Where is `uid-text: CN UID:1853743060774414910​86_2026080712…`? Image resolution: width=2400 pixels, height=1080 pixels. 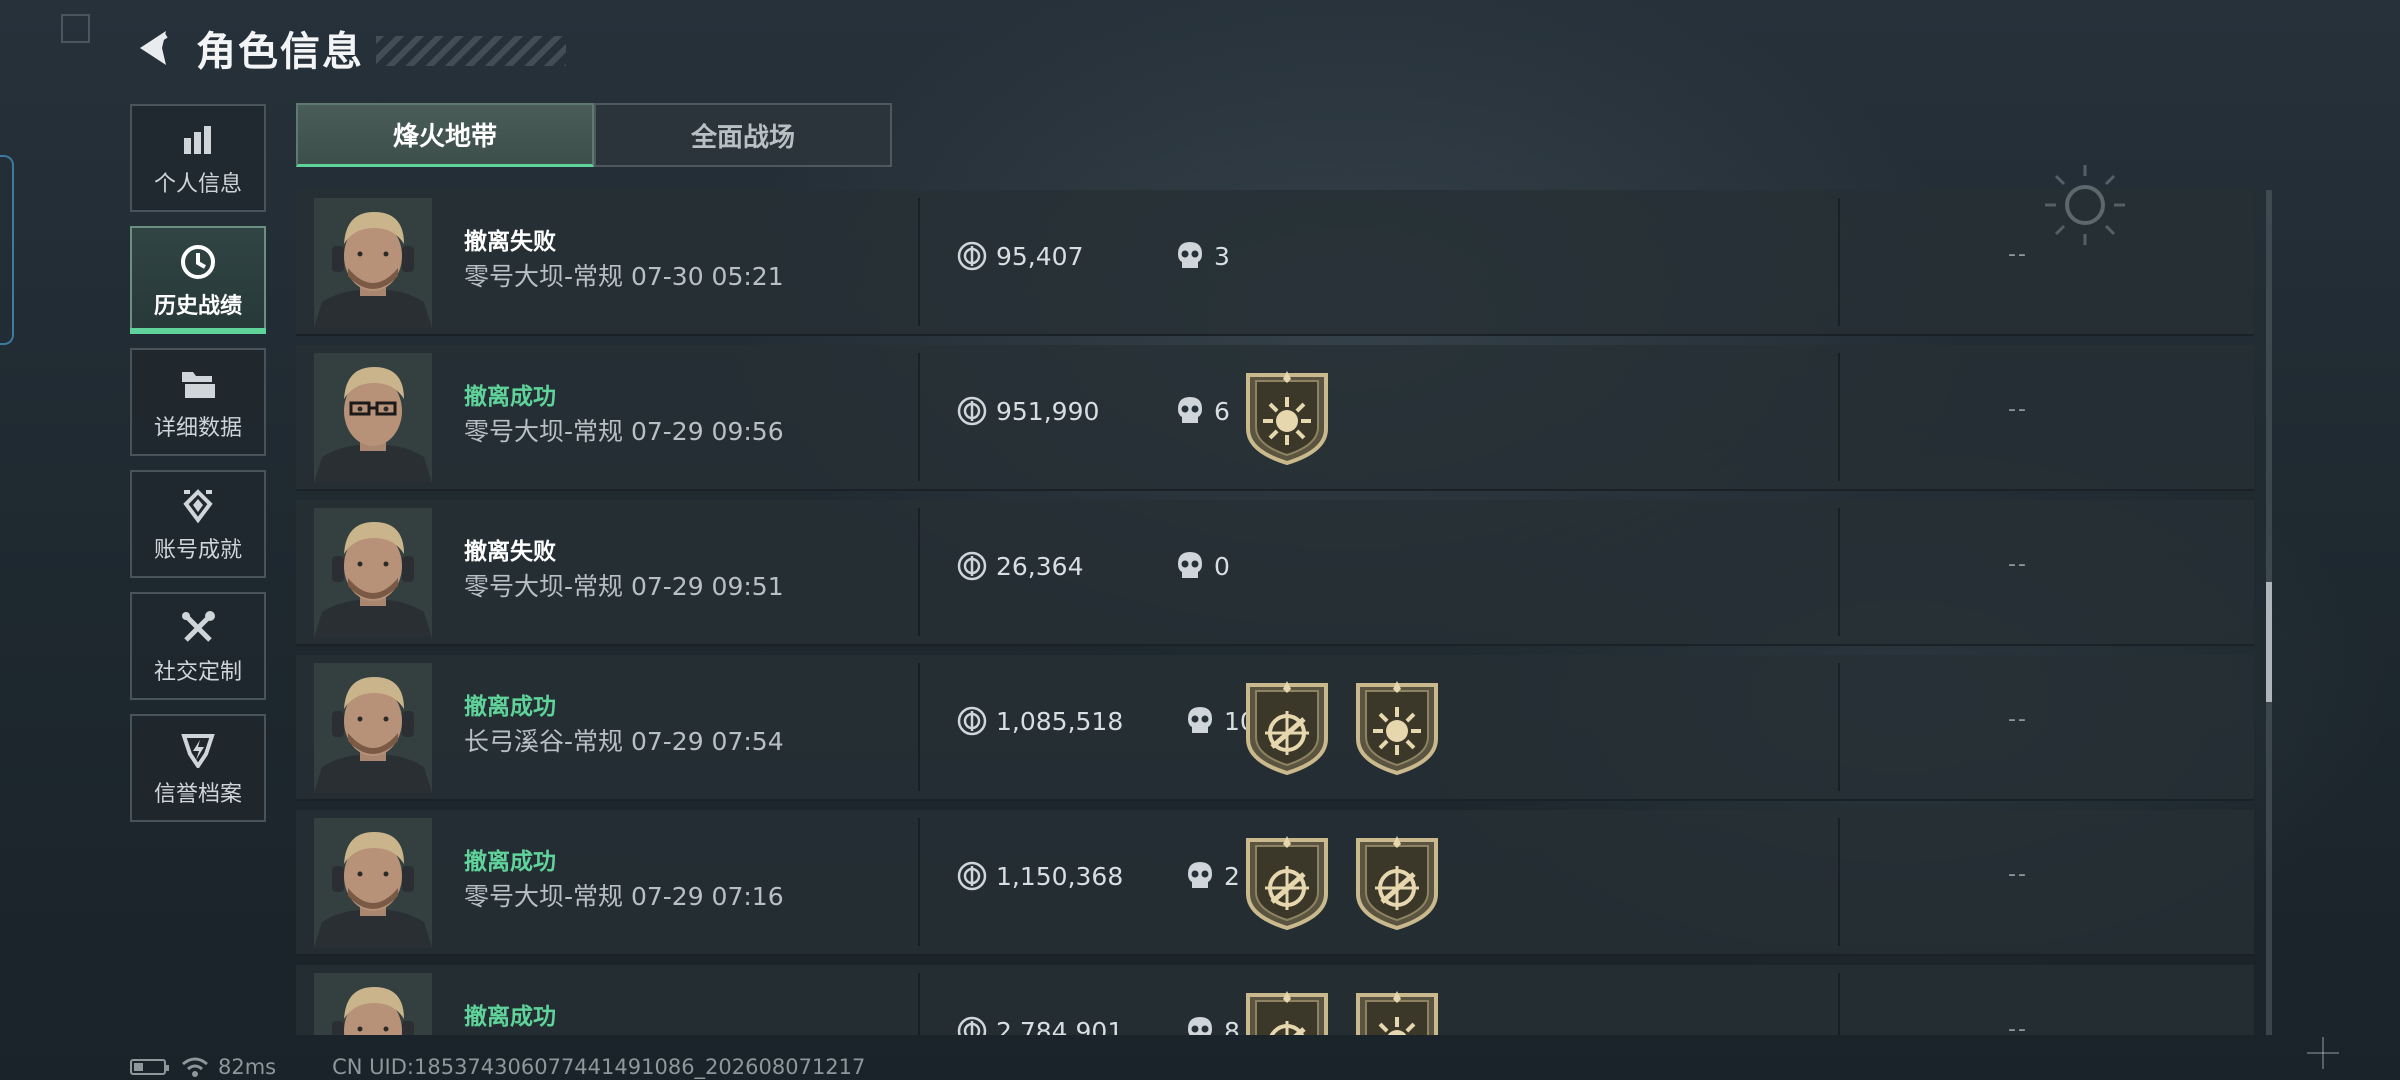 uid-text: CN UID:1853743060774414910​86_2026080712… is located at coordinates (599, 1067).